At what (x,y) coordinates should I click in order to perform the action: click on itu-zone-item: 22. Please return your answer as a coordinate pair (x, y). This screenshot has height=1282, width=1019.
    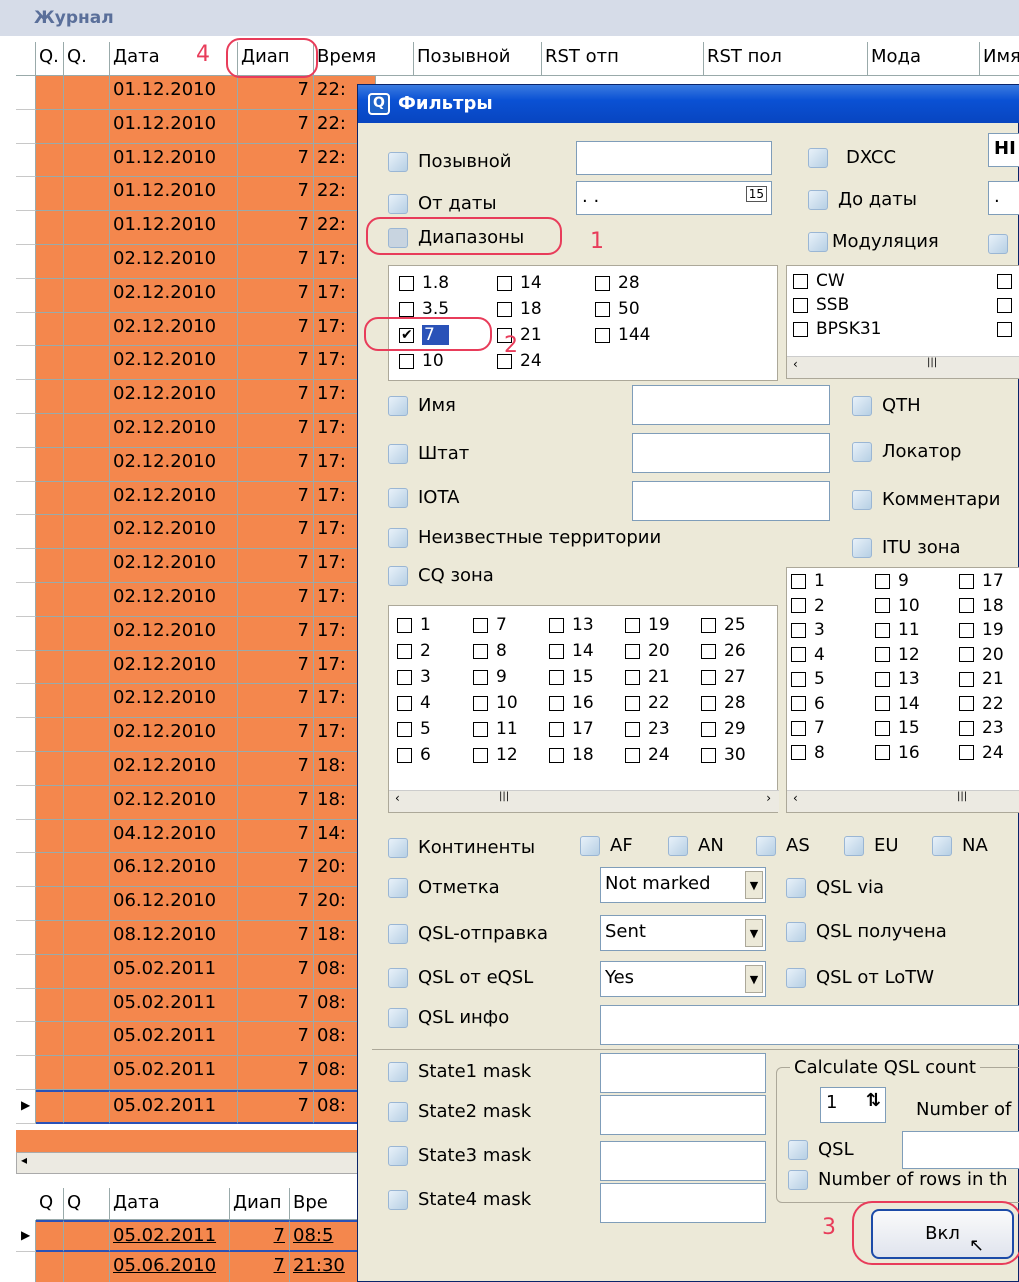
    Looking at the image, I should click on (981, 704).